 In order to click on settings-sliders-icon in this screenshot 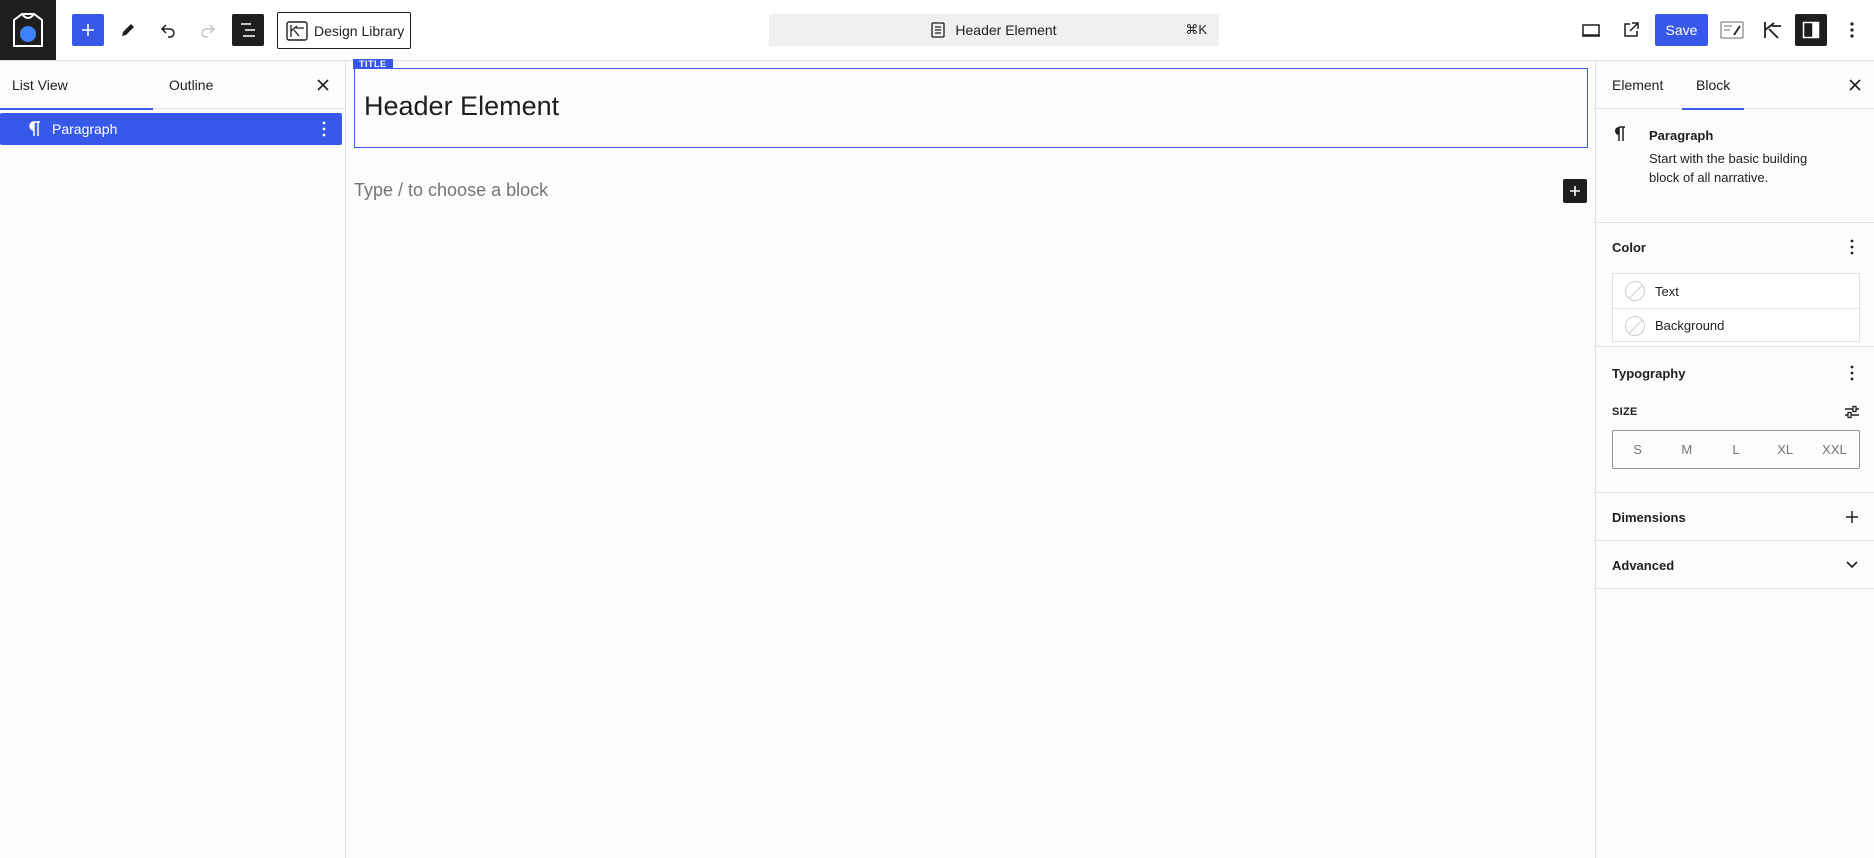, I will do `click(1852, 412)`.